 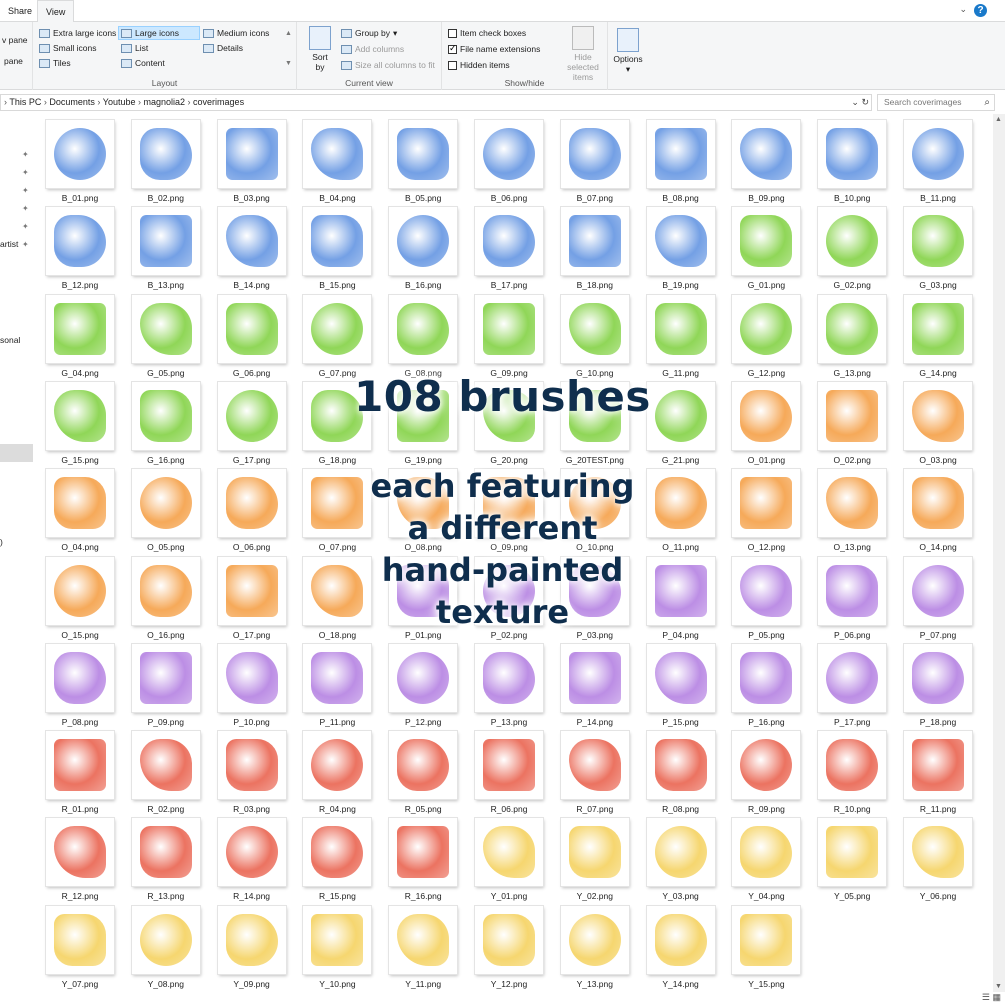 What do you see at coordinates (25, 102) in the screenshot?
I see `breadcrumb-this-pc: This PC` at bounding box center [25, 102].